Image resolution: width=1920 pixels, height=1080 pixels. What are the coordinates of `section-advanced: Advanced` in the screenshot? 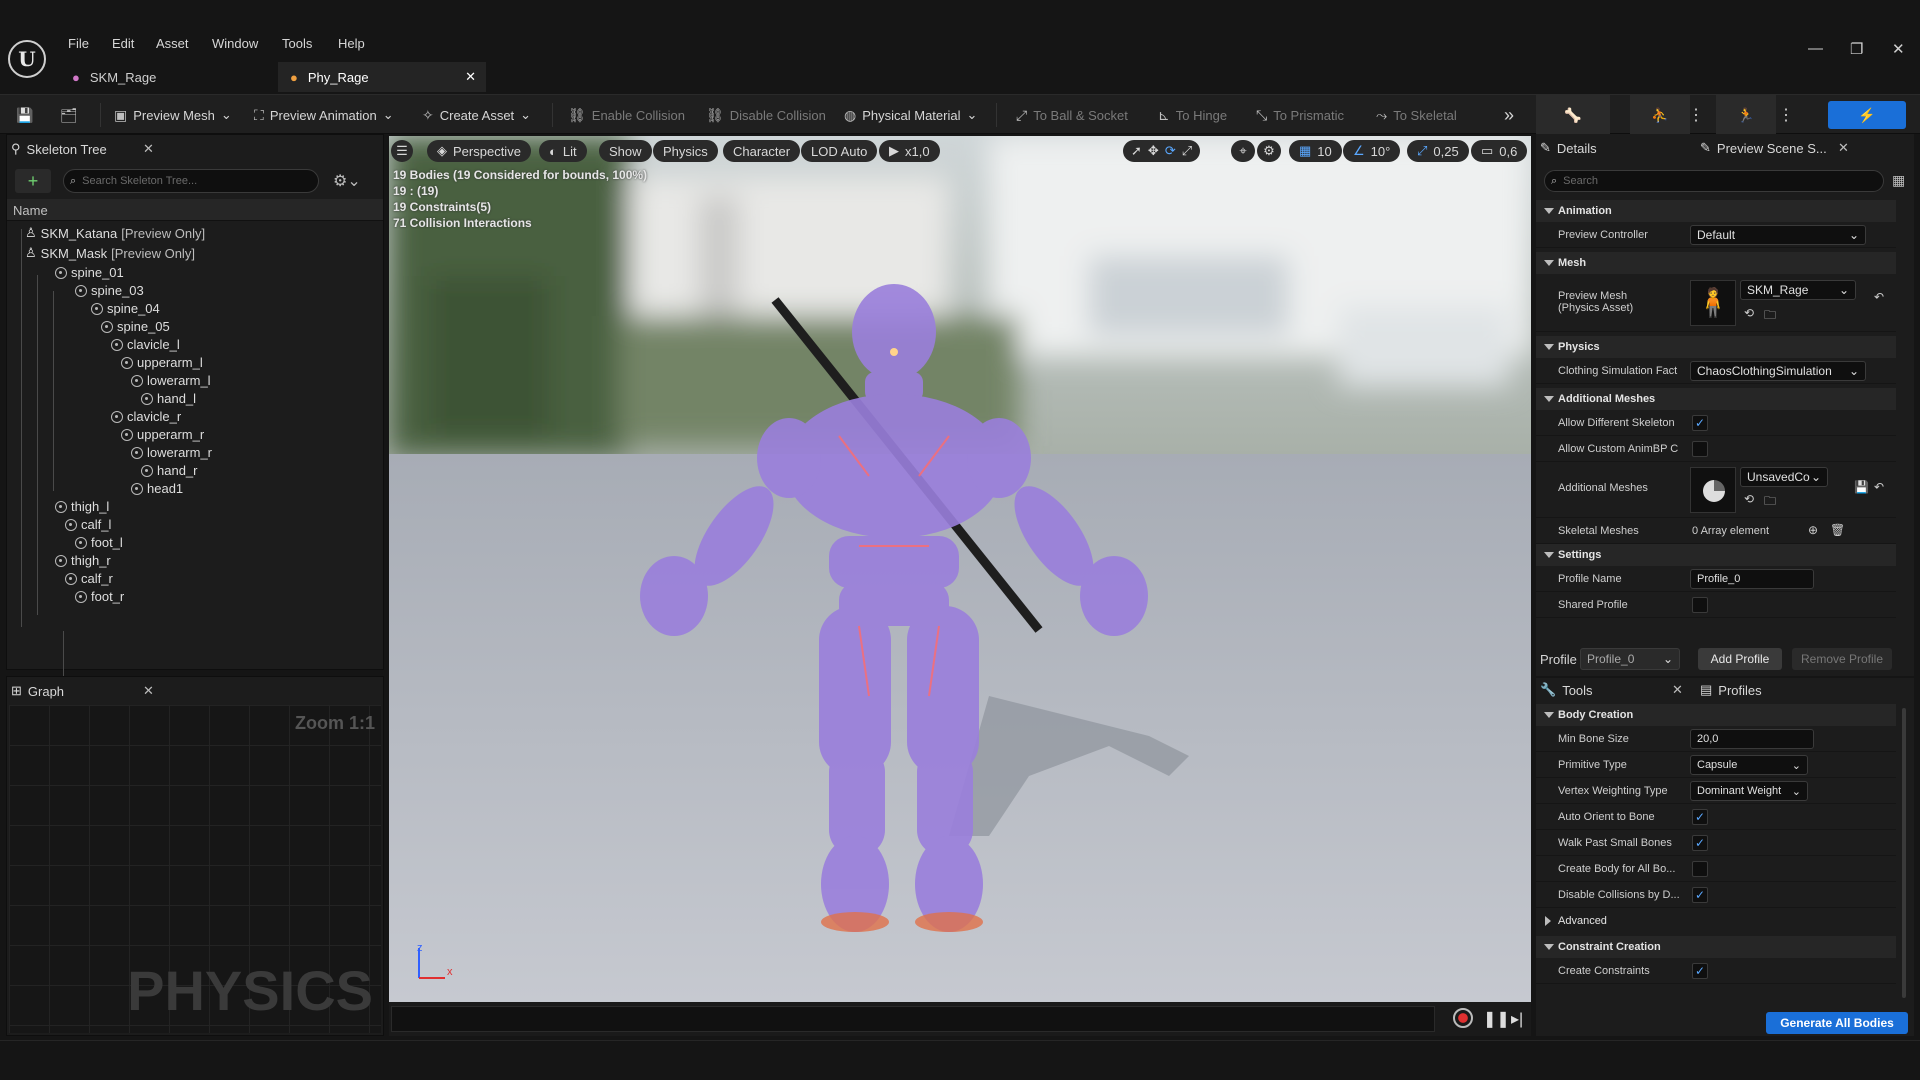 It's located at (1716, 921).